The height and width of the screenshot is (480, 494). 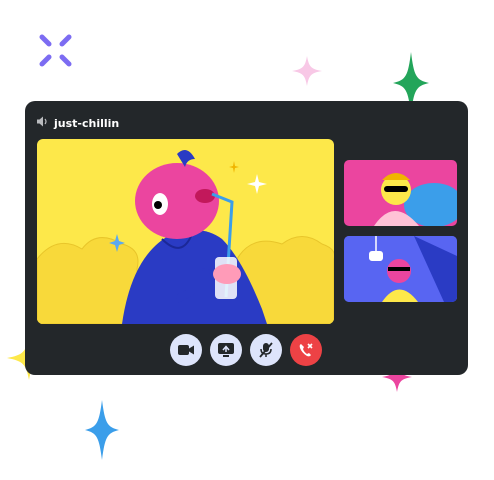 I want to click on mute-button, so click(x=266, y=350).